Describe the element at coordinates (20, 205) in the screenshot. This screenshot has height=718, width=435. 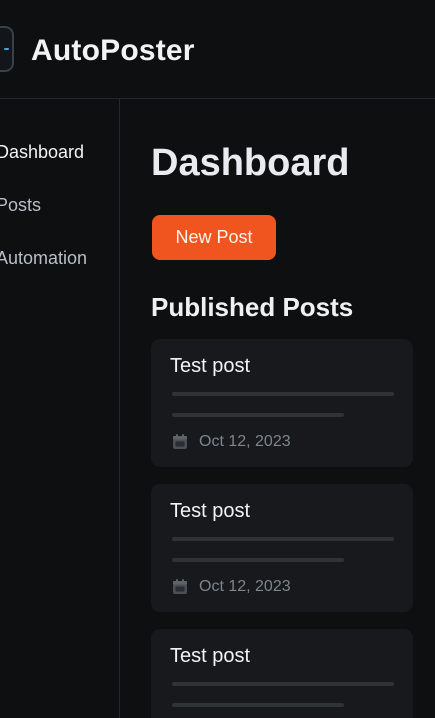
I see `sidebar-item-posts: Posts` at that location.